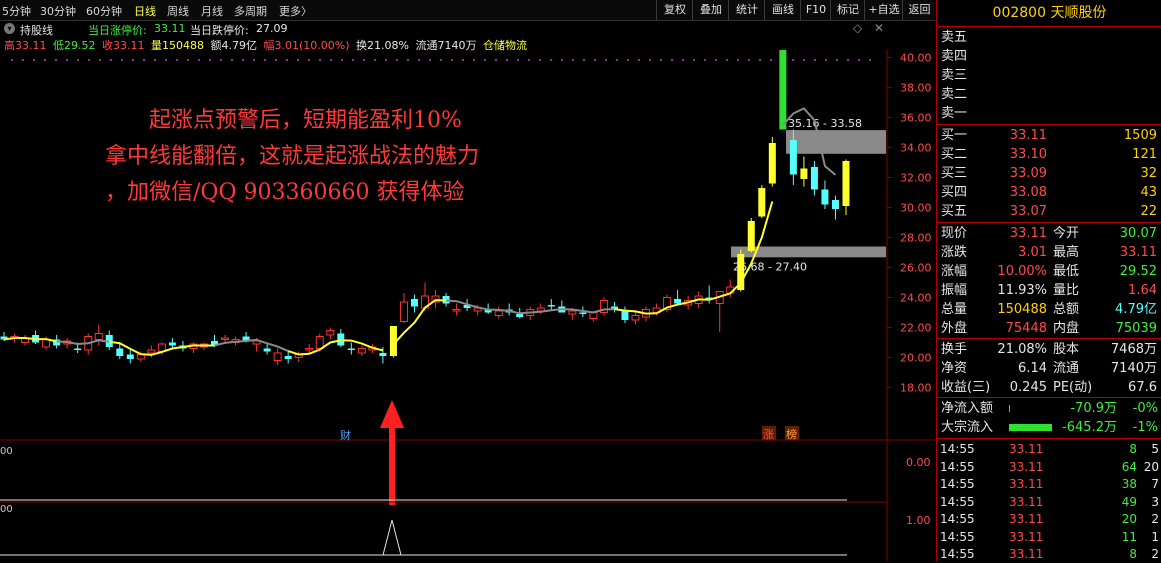 This screenshot has height=563, width=1161. What do you see at coordinates (1066, 368) in the screenshot?
I see `fund-label: 流通` at bounding box center [1066, 368].